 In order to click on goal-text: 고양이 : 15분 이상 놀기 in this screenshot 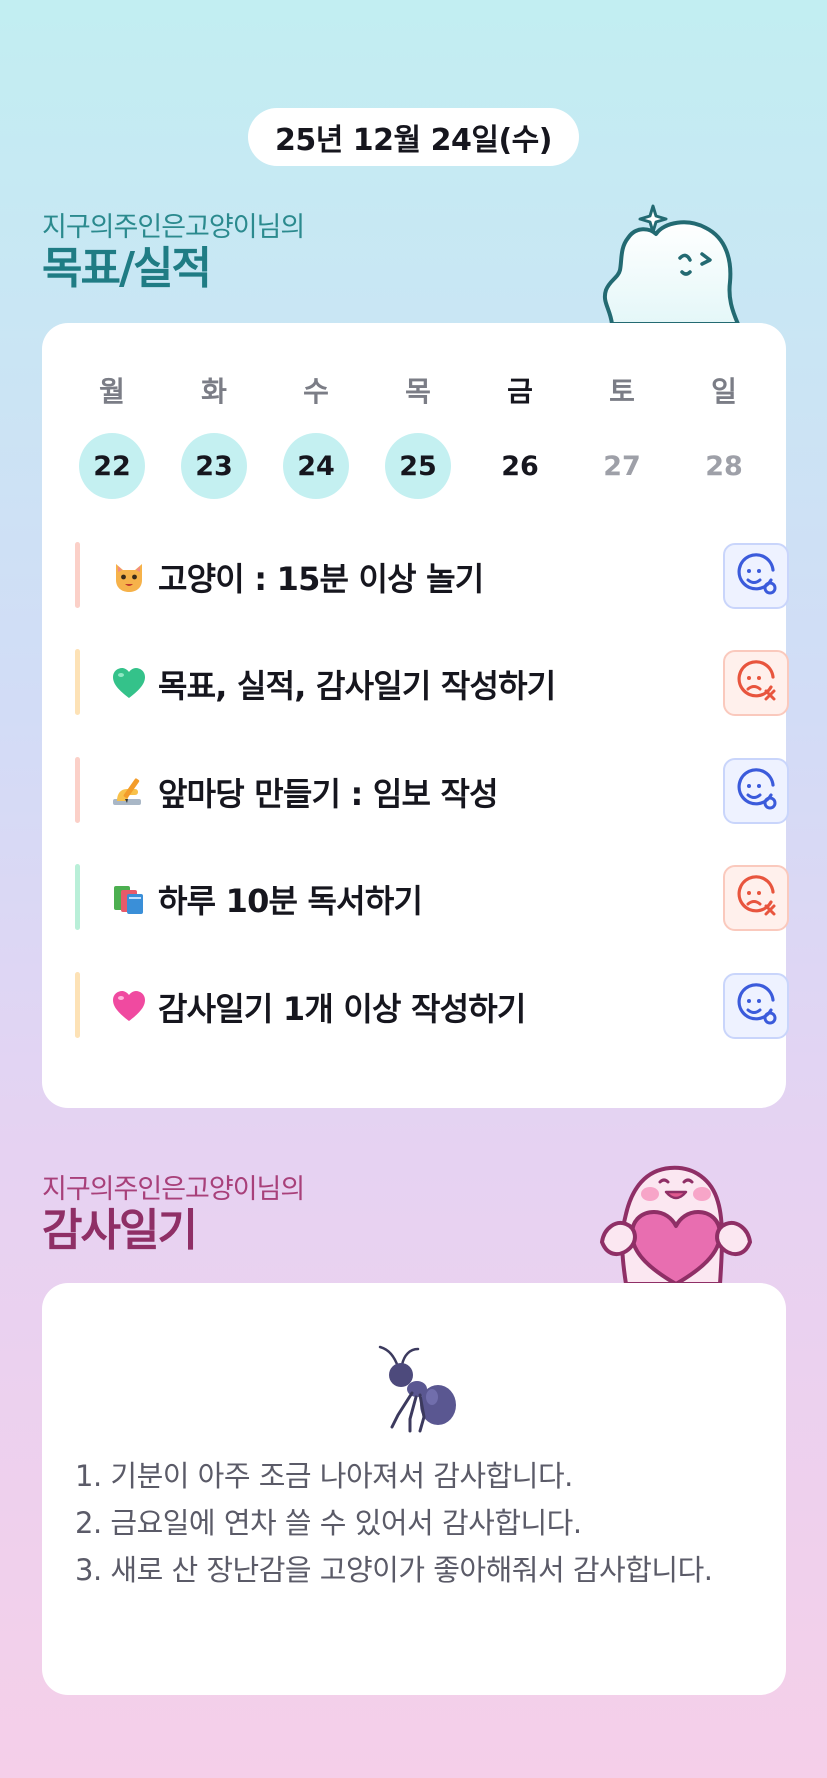, I will do `click(321, 579)`.